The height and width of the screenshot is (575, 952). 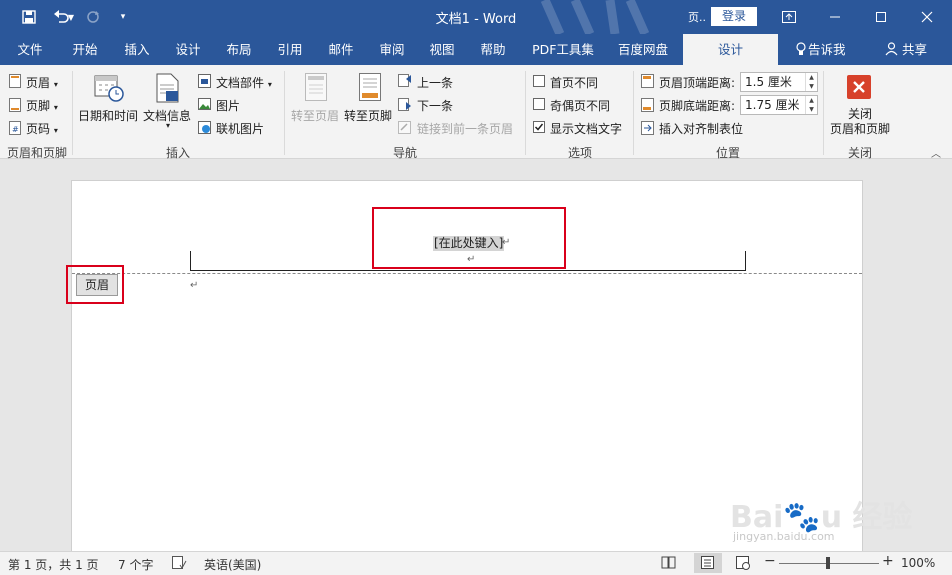 What do you see at coordinates (730, 49) in the screenshot?
I see `tab-header-footer-design: 设计` at bounding box center [730, 49].